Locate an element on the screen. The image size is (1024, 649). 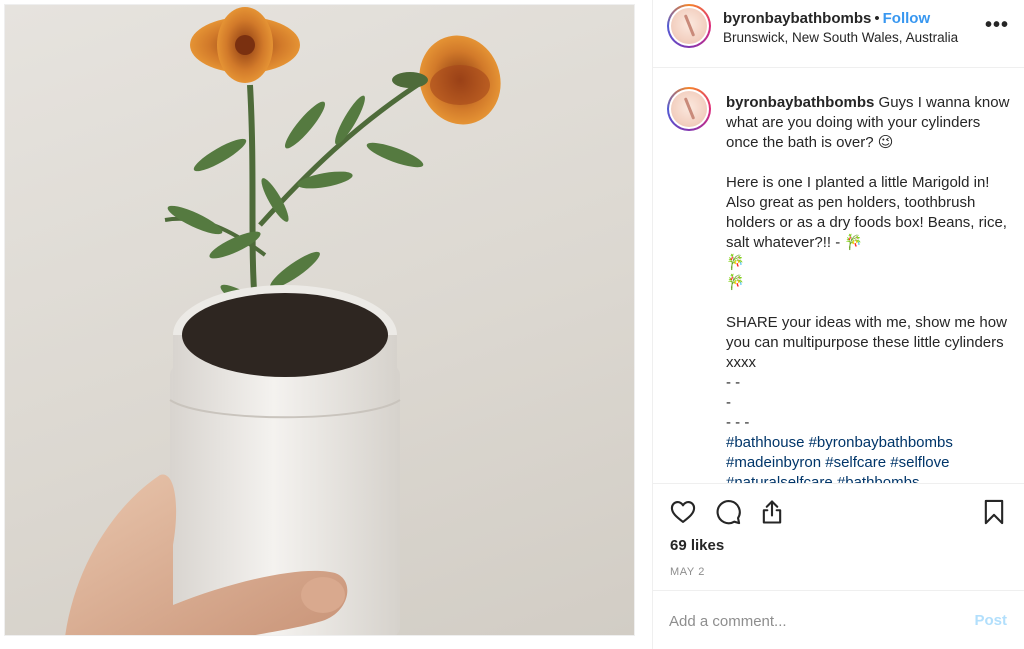
likes-count: 69 likes is located at coordinates (697, 545).